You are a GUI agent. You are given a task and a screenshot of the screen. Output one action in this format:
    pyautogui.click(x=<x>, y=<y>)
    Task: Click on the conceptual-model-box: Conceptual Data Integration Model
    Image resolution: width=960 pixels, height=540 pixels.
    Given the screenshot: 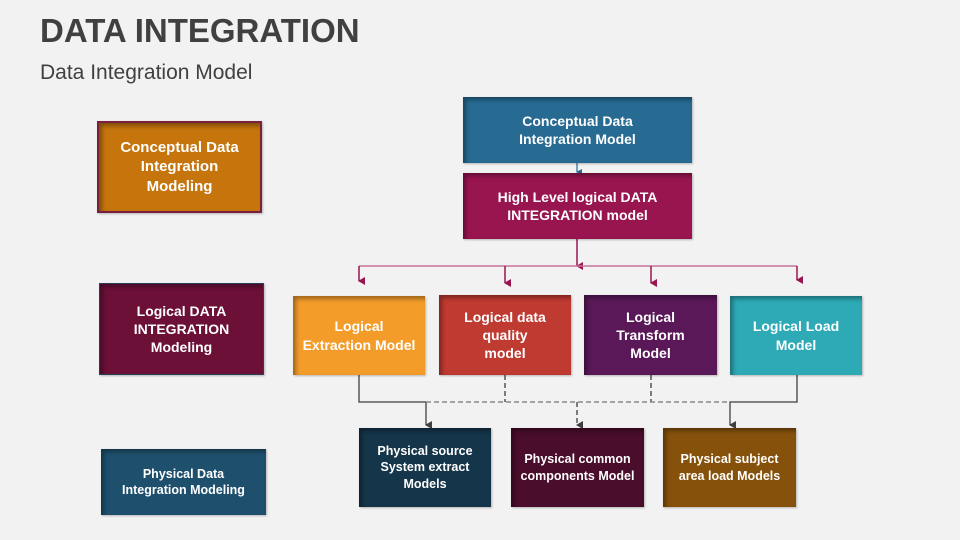 What is the action you would take?
    pyautogui.click(x=577, y=130)
    